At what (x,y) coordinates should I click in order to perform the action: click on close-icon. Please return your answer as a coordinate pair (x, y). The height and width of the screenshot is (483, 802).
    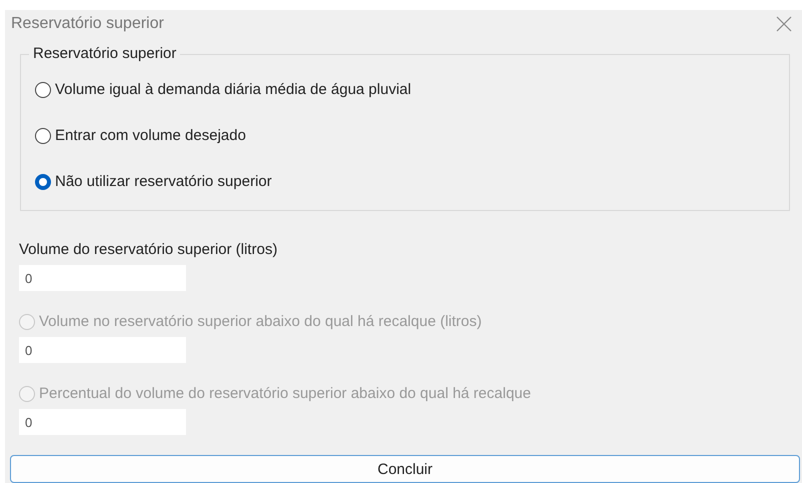
    Looking at the image, I should click on (784, 24).